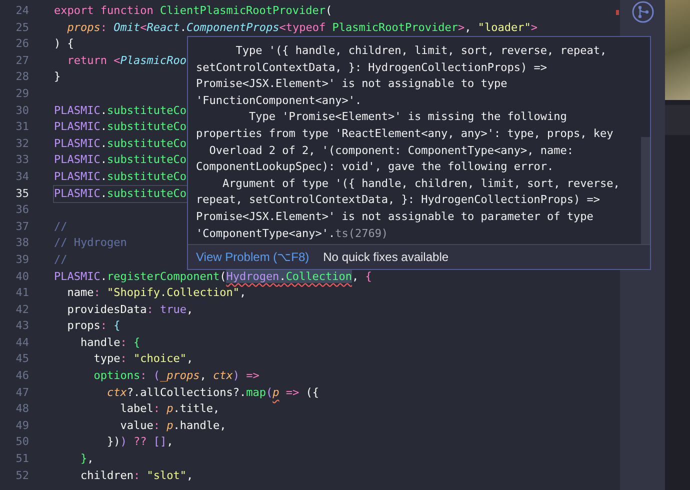  I want to click on error-message-line: Promise<JSX.Element>' is not assignable to type, so click(352, 84).